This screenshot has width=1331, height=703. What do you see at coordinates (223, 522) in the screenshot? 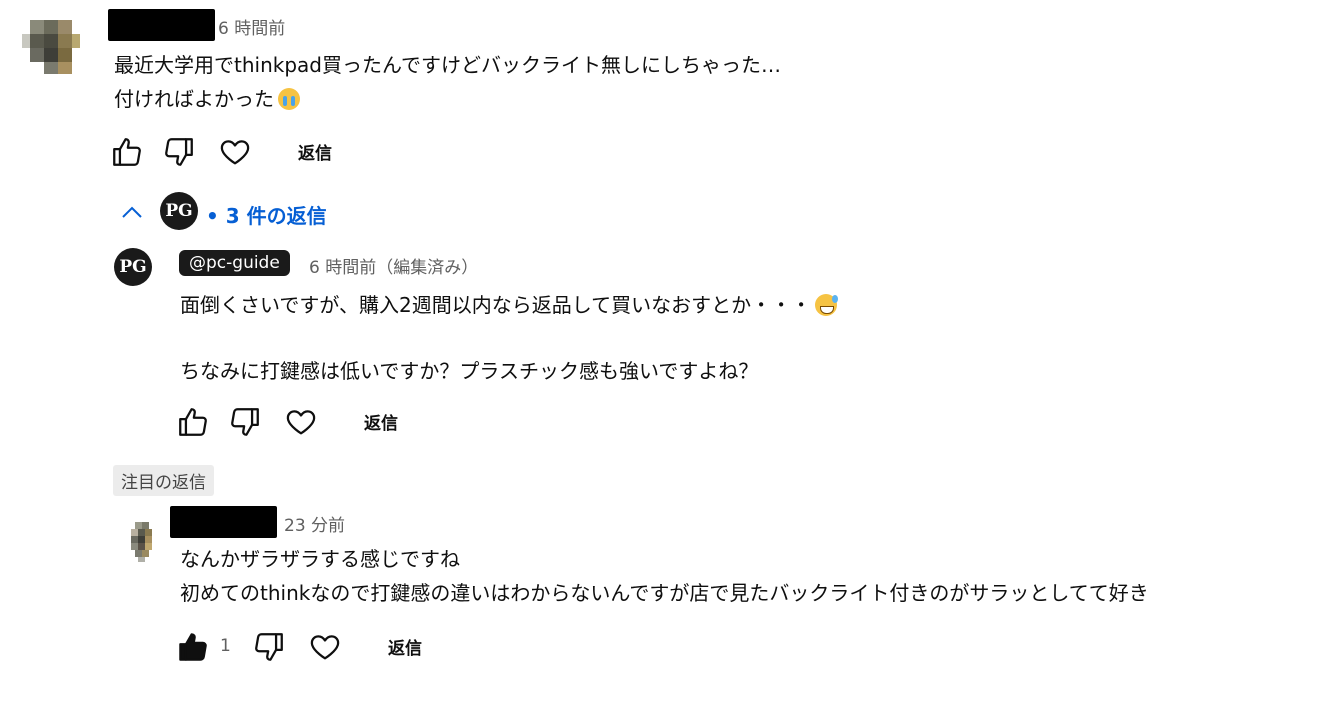
I see `redacted-reply-author-name` at bounding box center [223, 522].